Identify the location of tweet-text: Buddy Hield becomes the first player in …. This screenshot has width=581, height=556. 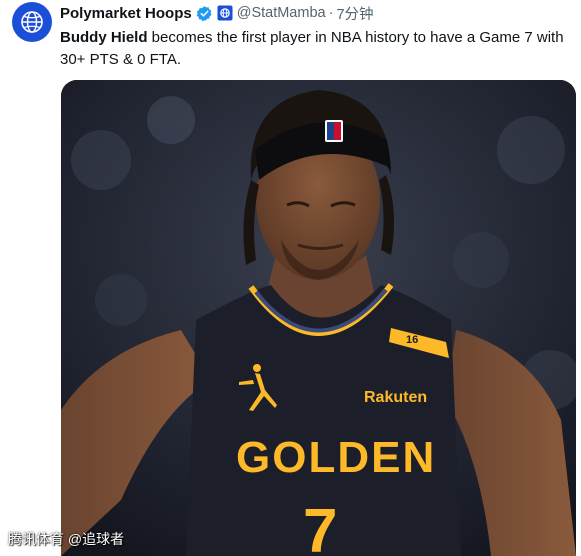
(317, 49).